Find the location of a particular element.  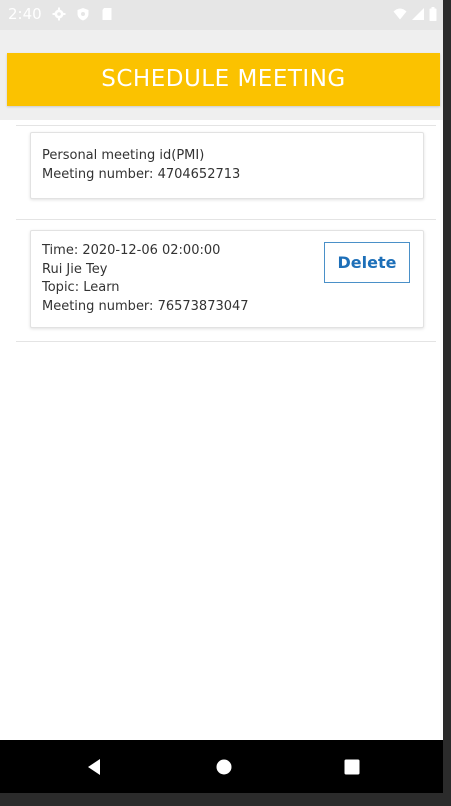

delete-button: Delete is located at coordinates (367, 262).